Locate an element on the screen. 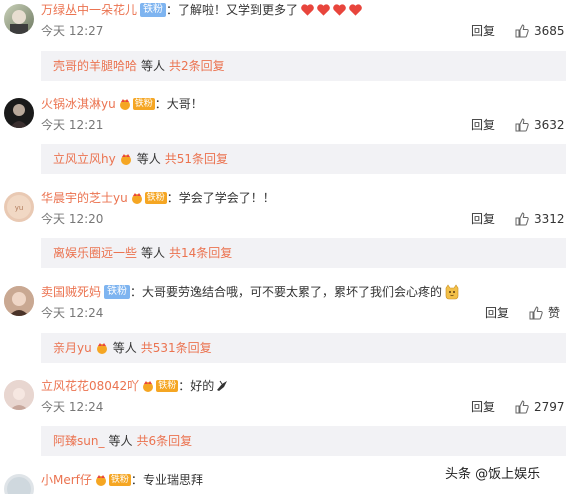 Image resolution: width=566 pixels, height=494 pixels. sub-reply-user: 阿臻sun_ is located at coordinates (78, 441).